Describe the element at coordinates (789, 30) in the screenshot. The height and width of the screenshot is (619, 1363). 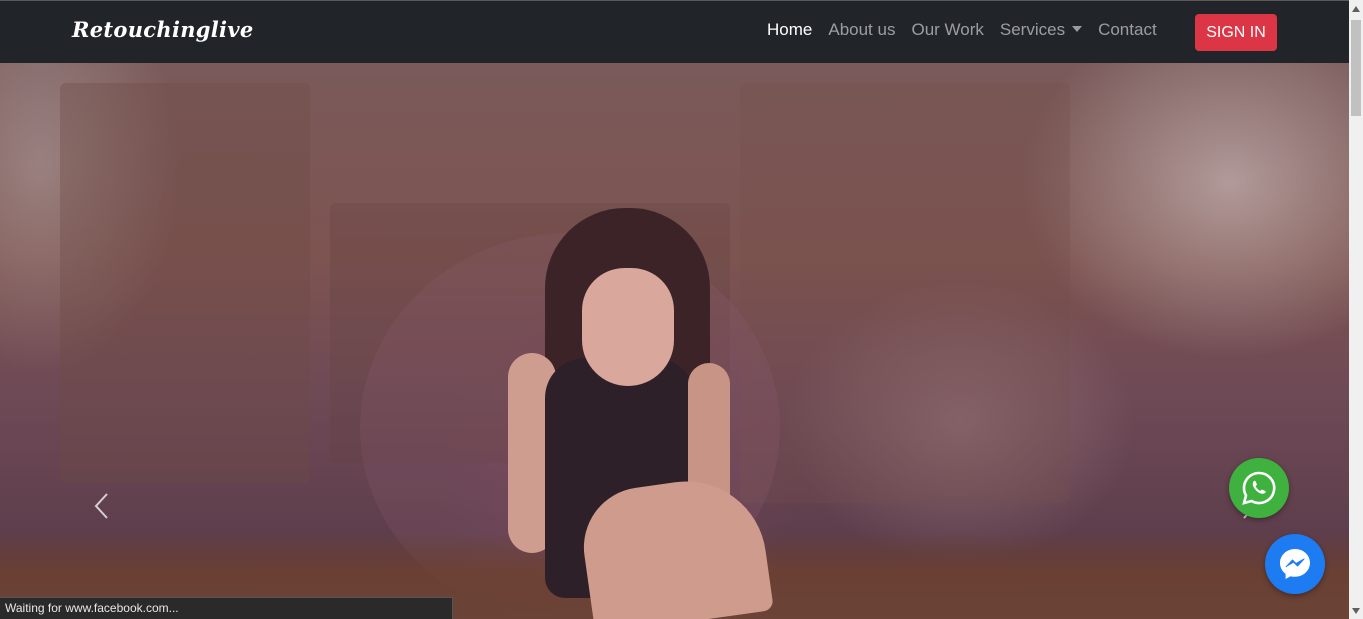
I see `nav-home: Home` at that location.